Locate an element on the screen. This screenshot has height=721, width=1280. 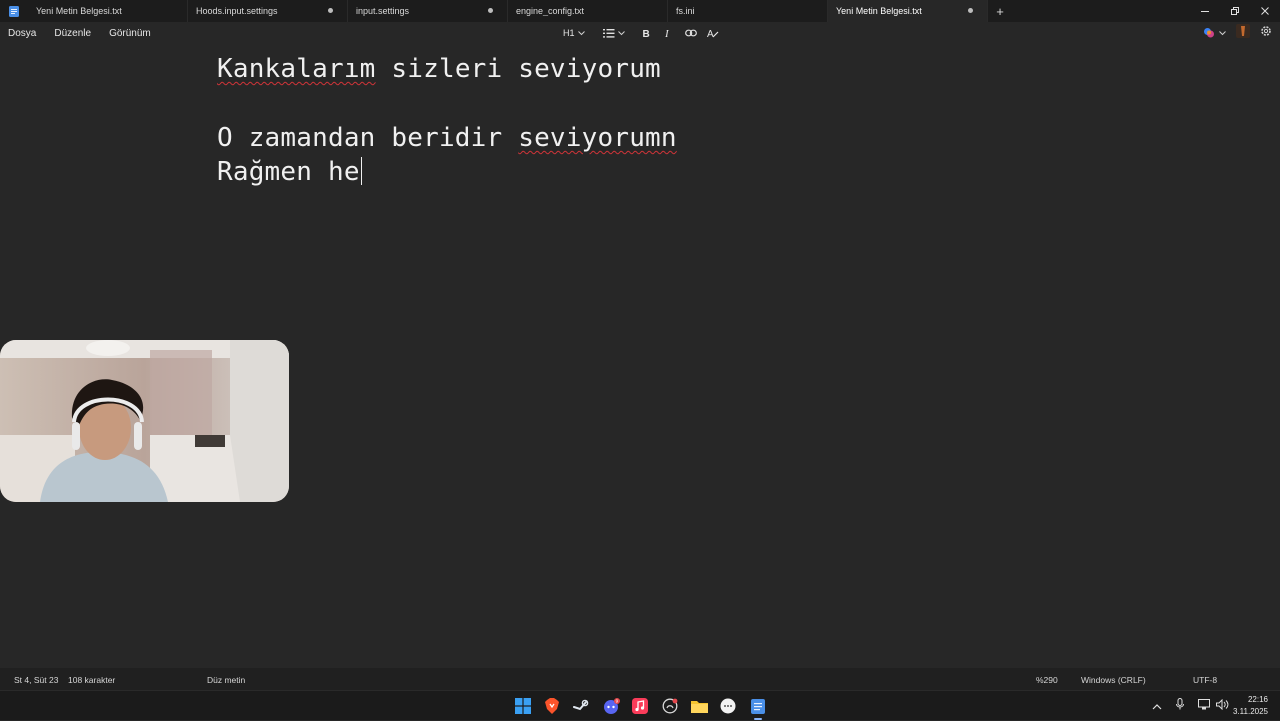
show-hidden-icons-button is located at coordinates (1158, 706).